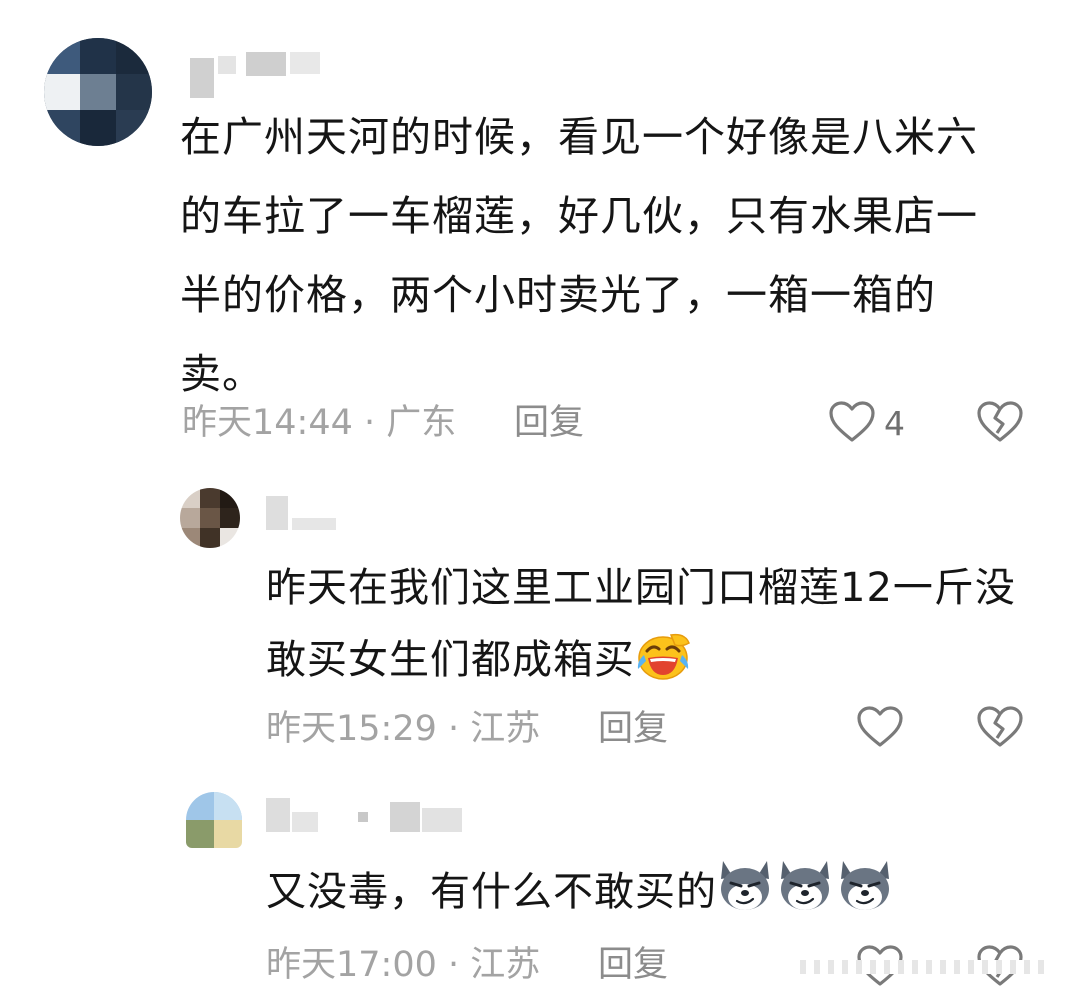  What do you see at coordinates (403, 729) in the screenshot?
I see `comment-time-location: 昨天15:29 · 江苏` at bounding box center [403, 729].